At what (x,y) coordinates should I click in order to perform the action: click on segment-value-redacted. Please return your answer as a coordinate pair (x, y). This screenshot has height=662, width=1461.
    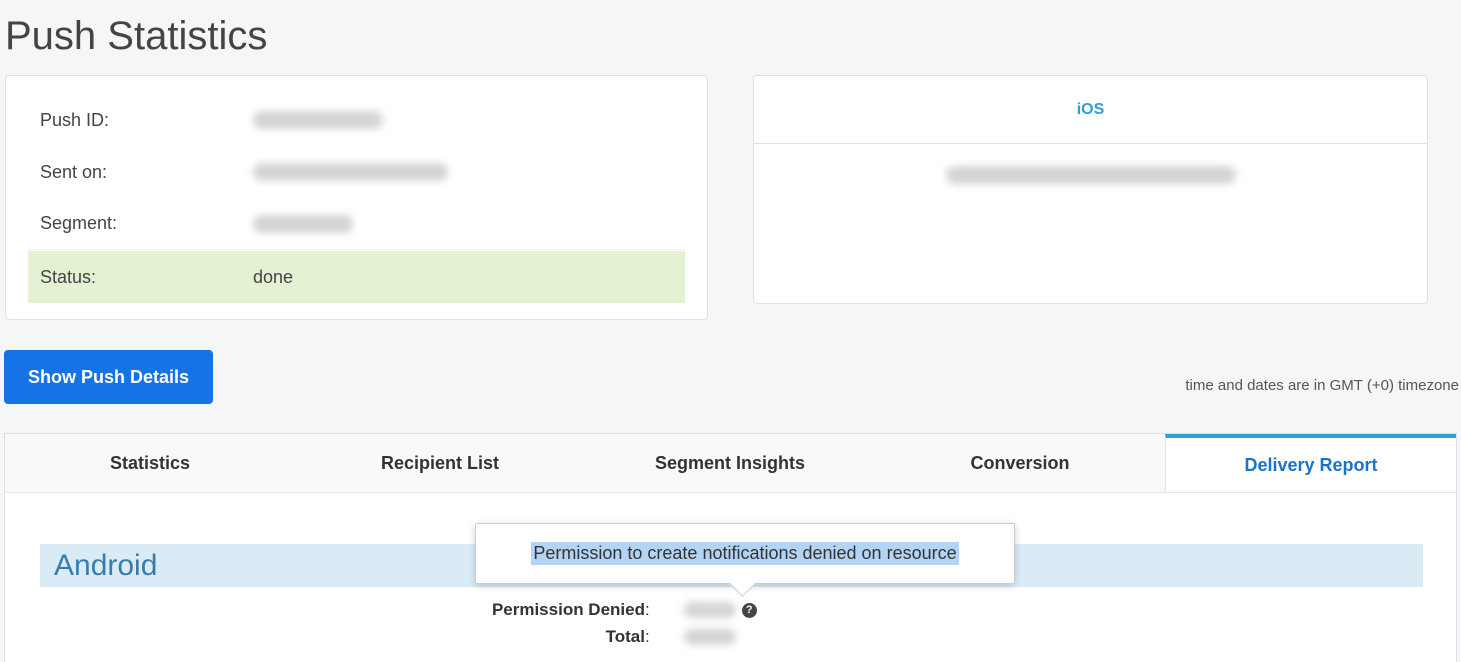
    Looking at the image, I should click on (303, 223).